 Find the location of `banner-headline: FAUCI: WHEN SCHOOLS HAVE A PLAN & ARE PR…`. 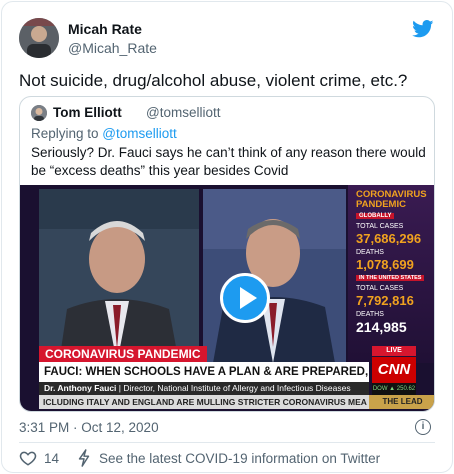

banner-headline: FAUCI: WHEN SCHOOLS HAVE A PLAN & ARE PR… is located at coordinates (204, 372).